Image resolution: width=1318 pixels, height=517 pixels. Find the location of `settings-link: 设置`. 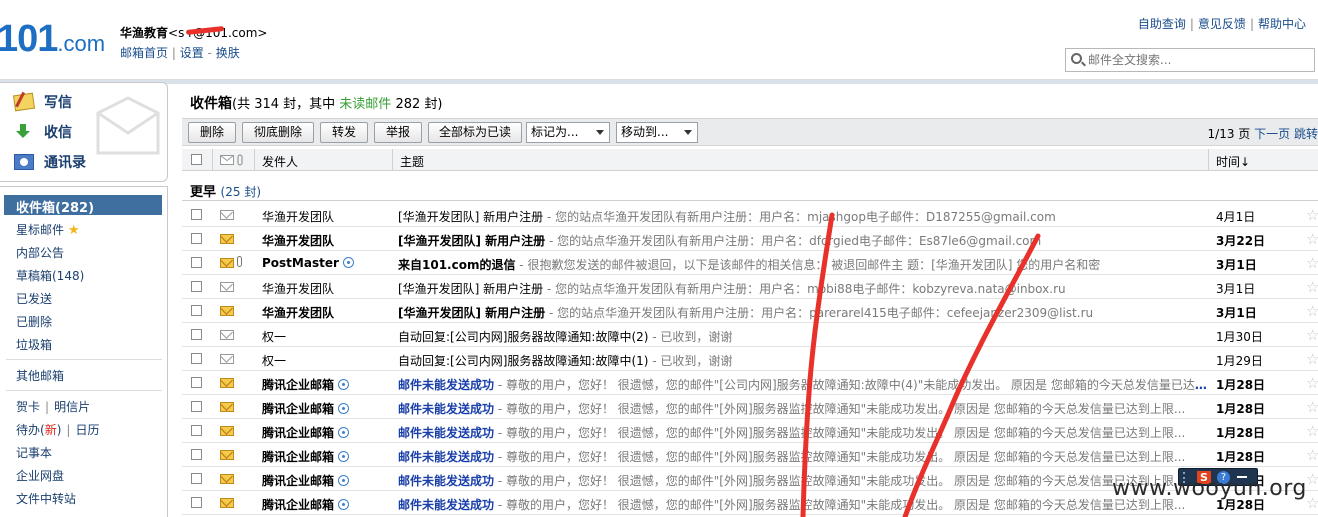

settings-link: 设置 is located at coordinates (192, 53).